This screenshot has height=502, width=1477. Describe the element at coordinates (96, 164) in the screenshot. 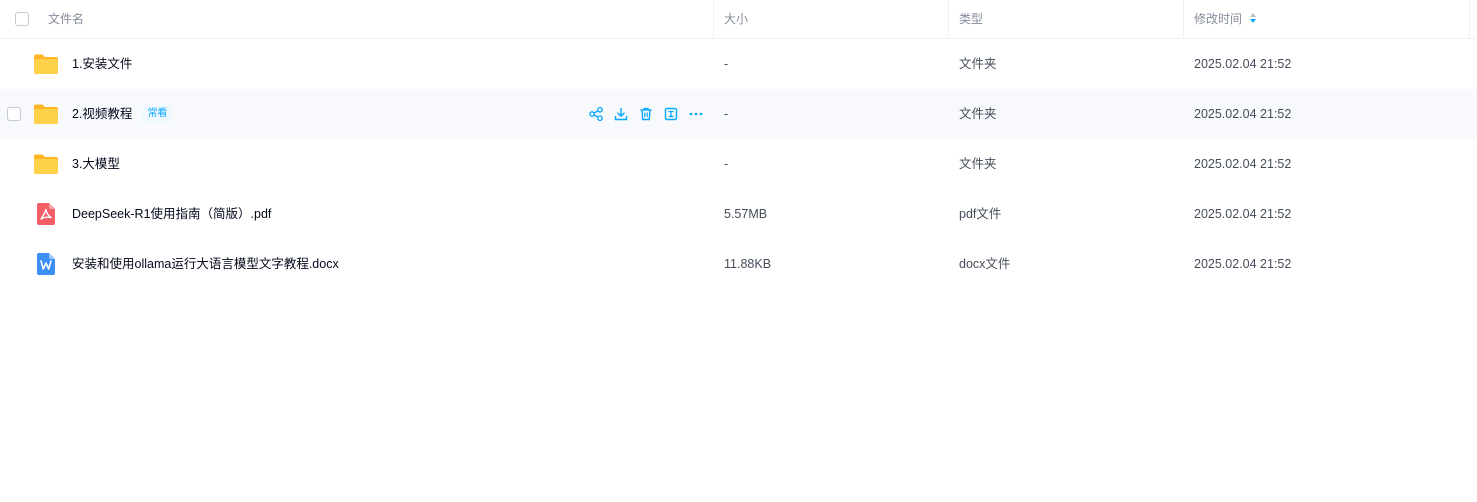

I see `file-name: 3.大模型` at that location.